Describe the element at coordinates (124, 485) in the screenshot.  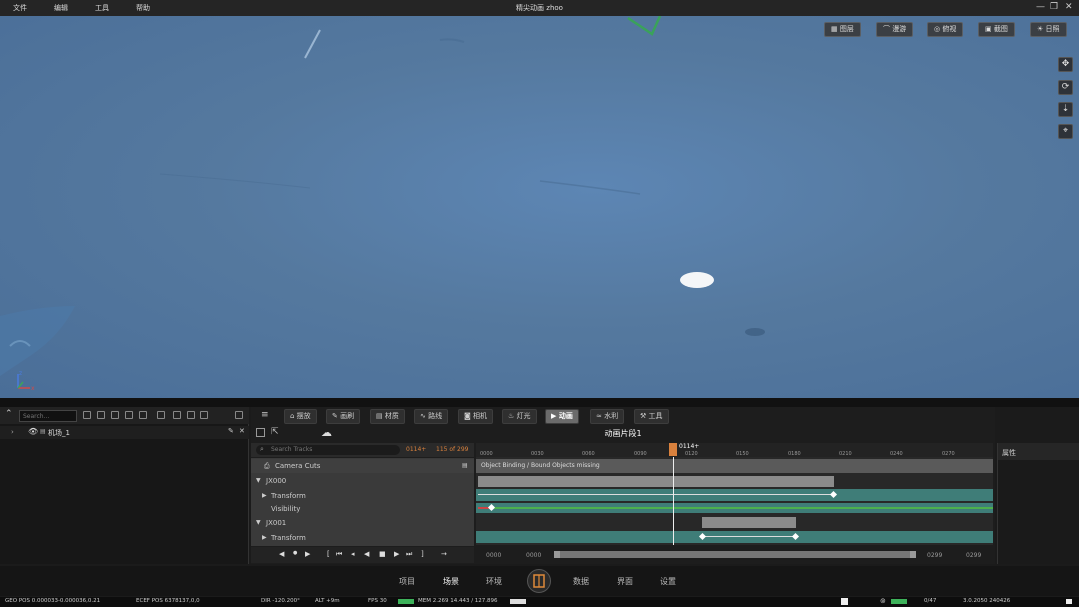
I see `scene-outliner: ⌃ › 👁 ▤ 机场_1 ✎ ✕` at that location.